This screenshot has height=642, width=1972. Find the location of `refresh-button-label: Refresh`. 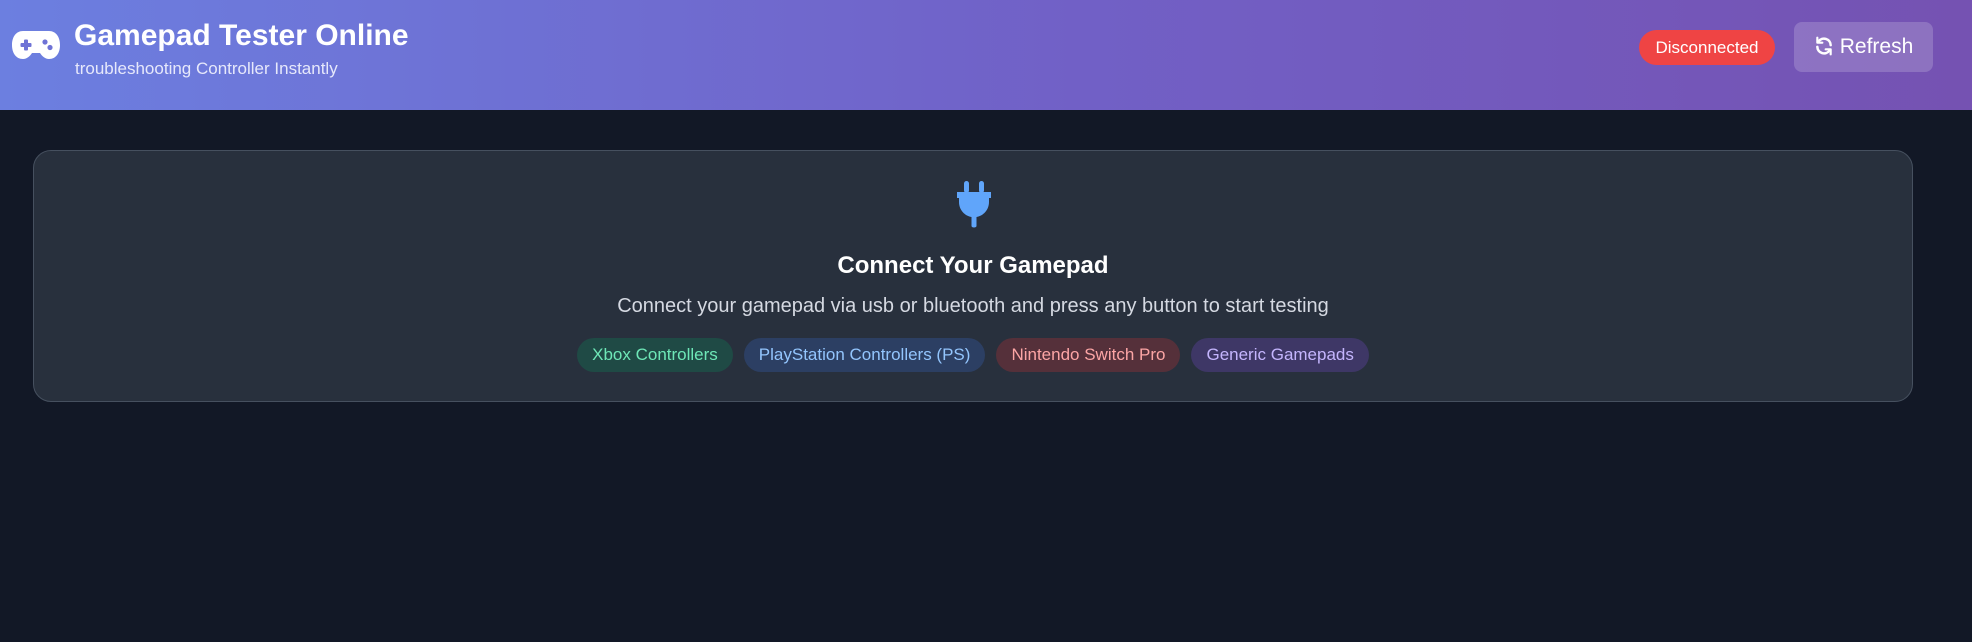

refresh-button-label: Refresh is located at coordinates (1876, 46).